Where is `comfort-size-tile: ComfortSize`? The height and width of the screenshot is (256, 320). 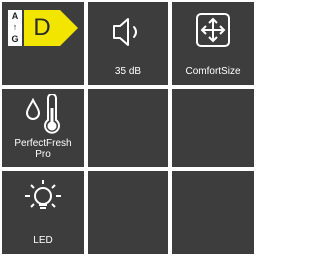 comfort-size-tile: ComfortSize is located at coordinates (213, 43).